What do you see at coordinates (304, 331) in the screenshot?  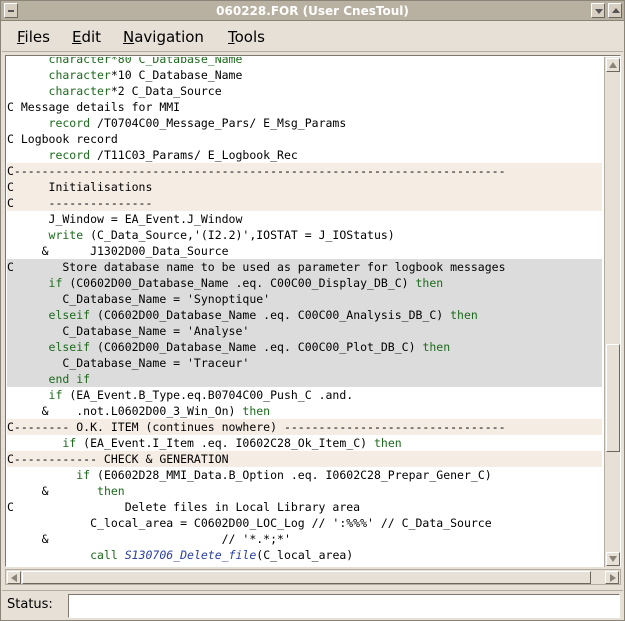 I see `code-line: C_Database_Name = 'Analyse'` at bounding box center [304, 331].